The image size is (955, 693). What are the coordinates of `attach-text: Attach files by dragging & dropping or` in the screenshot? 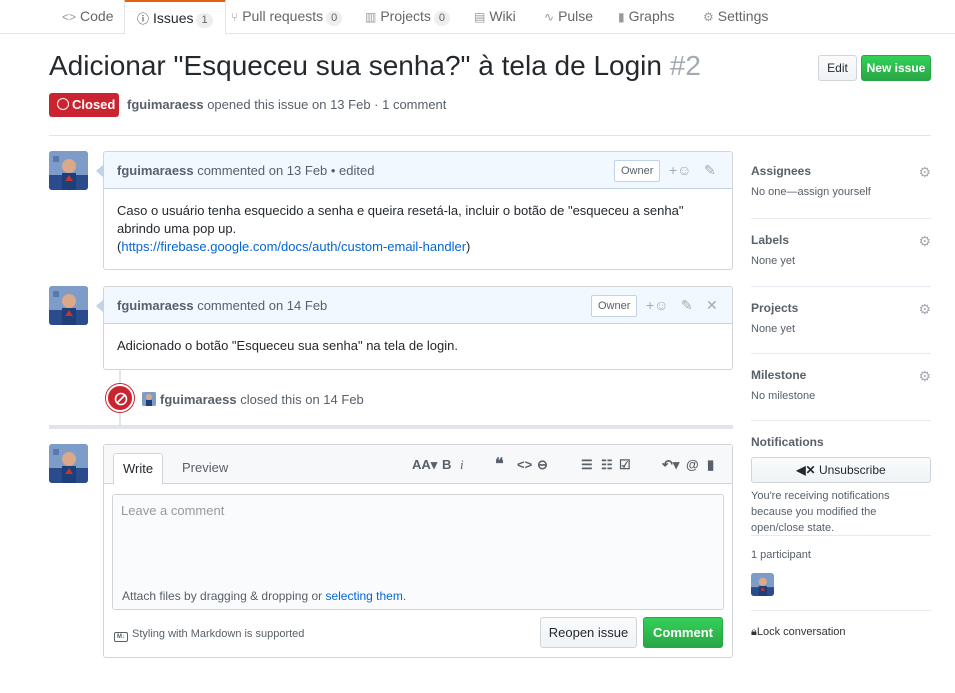 It's located at (224, 596).